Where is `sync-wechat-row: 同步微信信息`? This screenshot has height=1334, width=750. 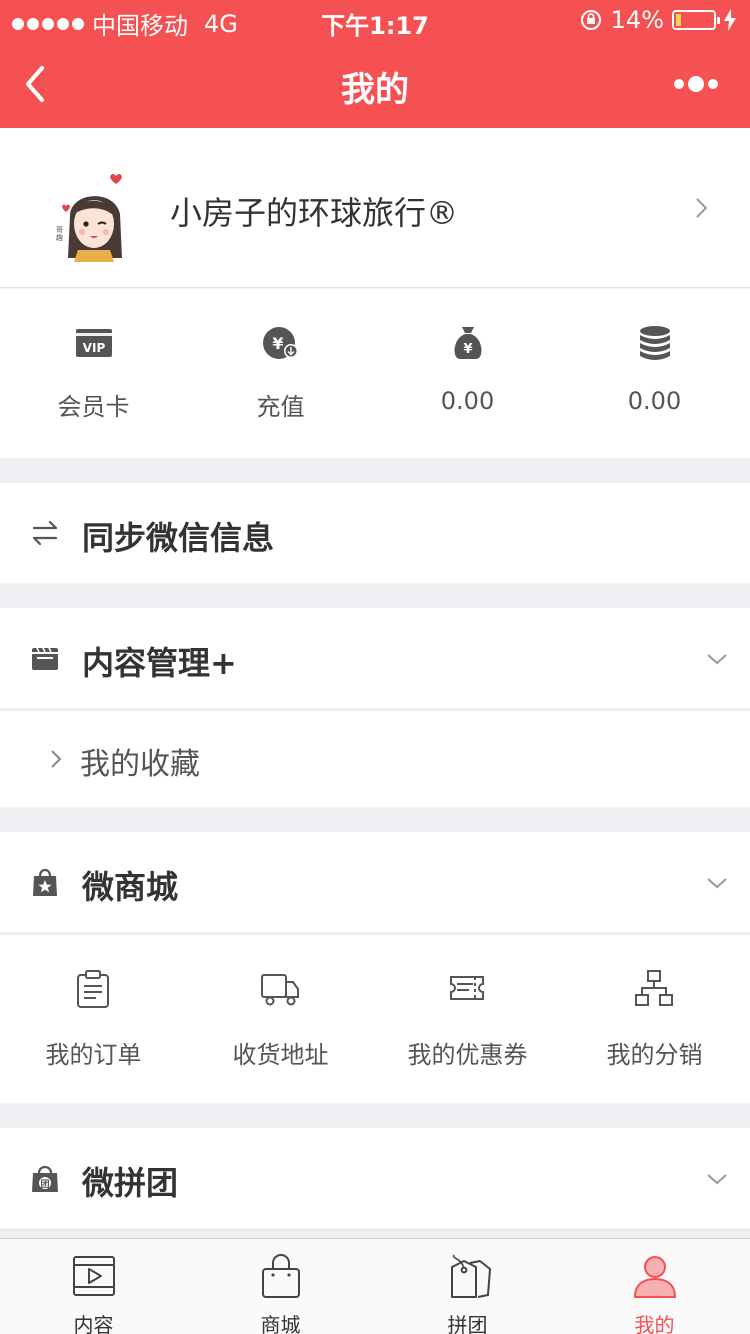
sync-wechat-row: 同步微信信息 is located at coordinates (375, 533).